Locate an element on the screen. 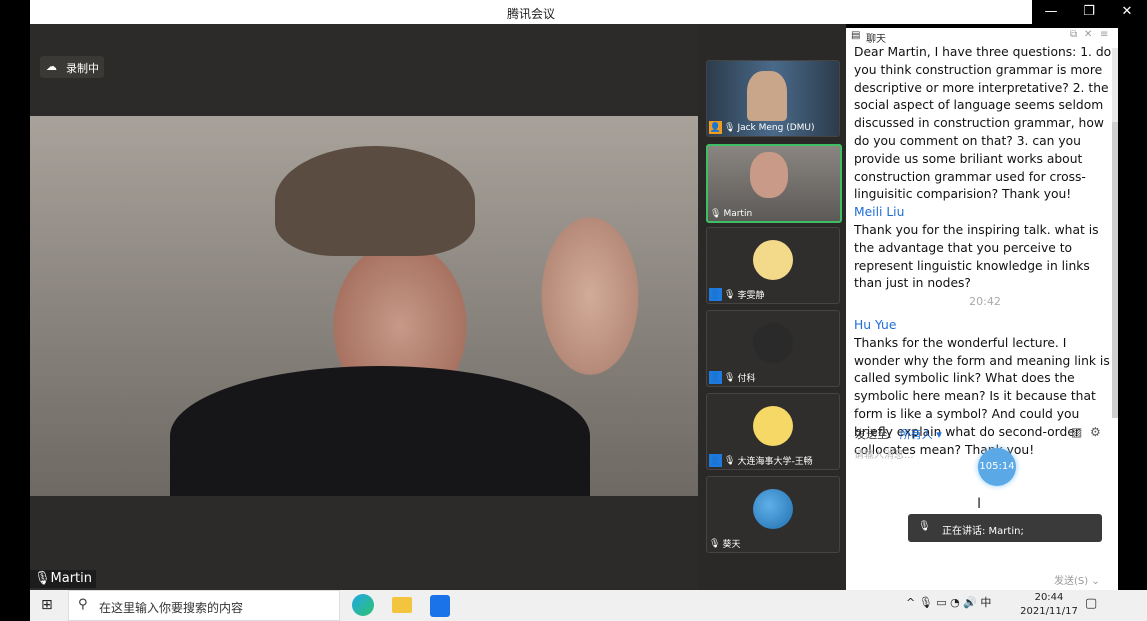 The image size is (1147, 621). wifi-icon: ◔ is located at coordinates (955, 602).